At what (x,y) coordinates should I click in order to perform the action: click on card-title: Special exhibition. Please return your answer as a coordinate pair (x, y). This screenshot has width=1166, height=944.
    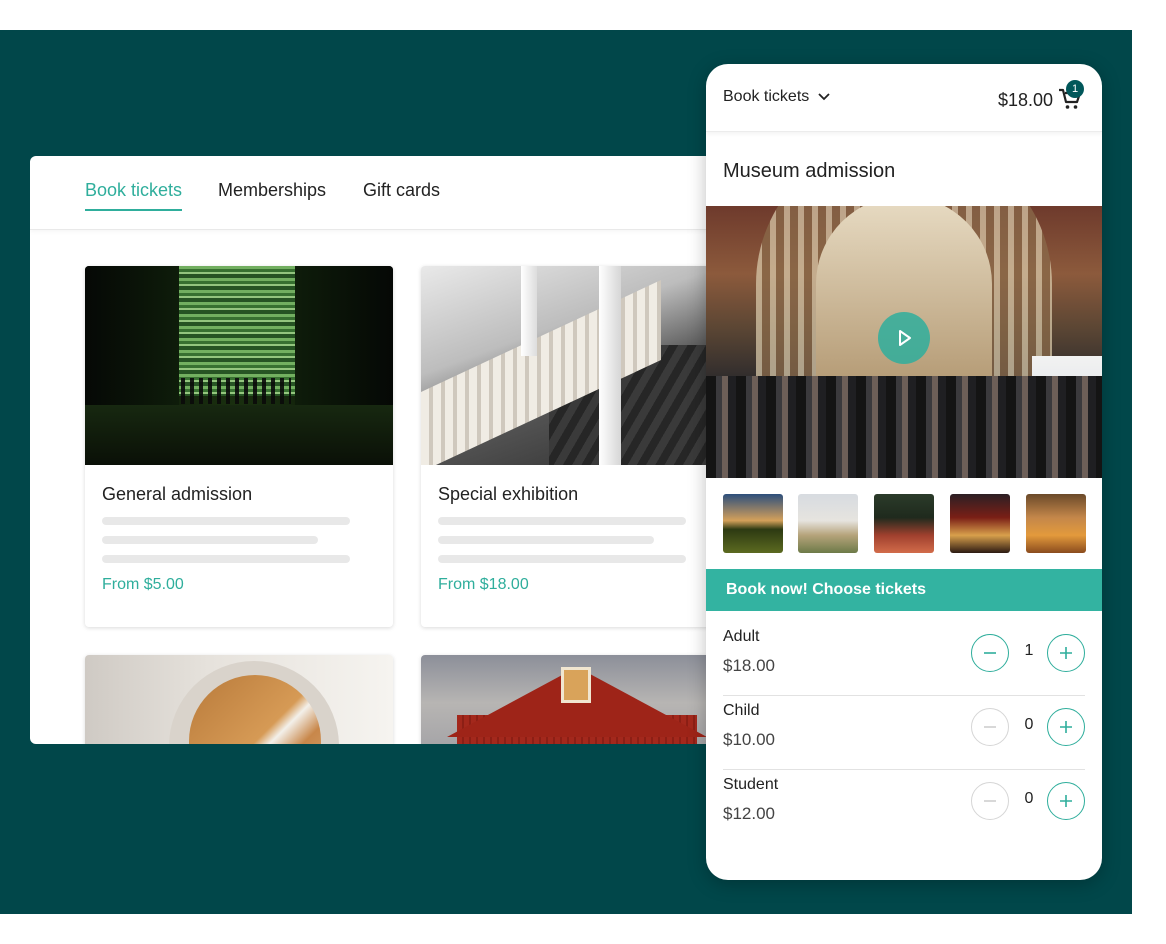
    Looking at the image, I should click on (508, 494).